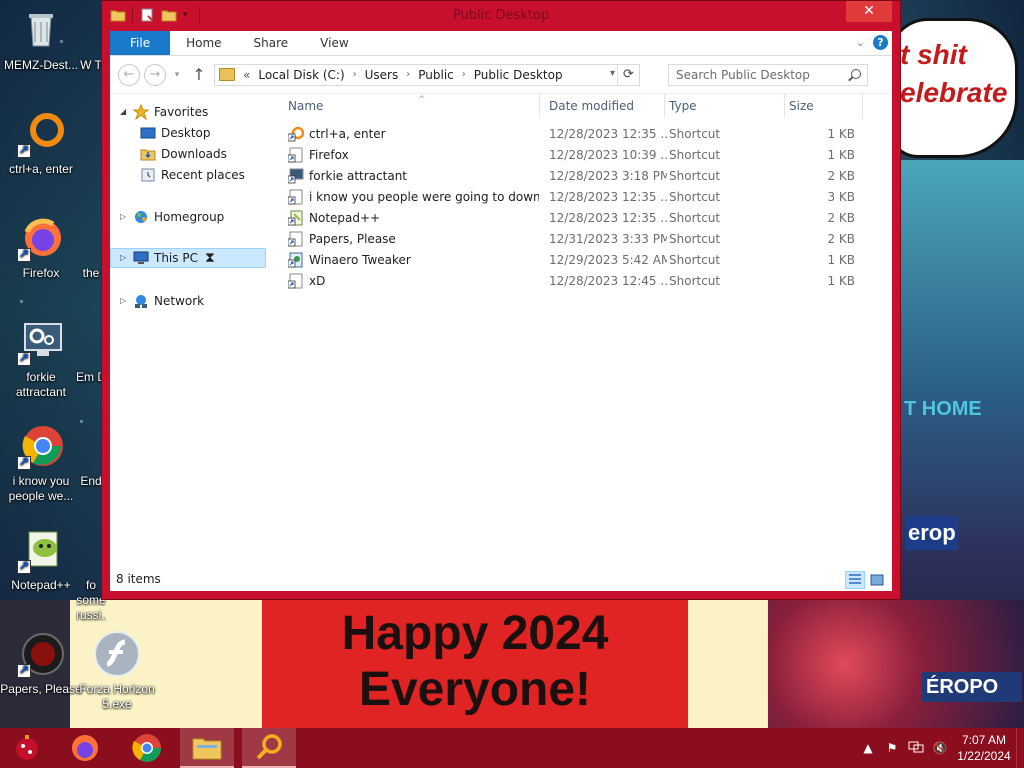  I want to click on collapse-triangle-icon: ◢, so click(124, 112).